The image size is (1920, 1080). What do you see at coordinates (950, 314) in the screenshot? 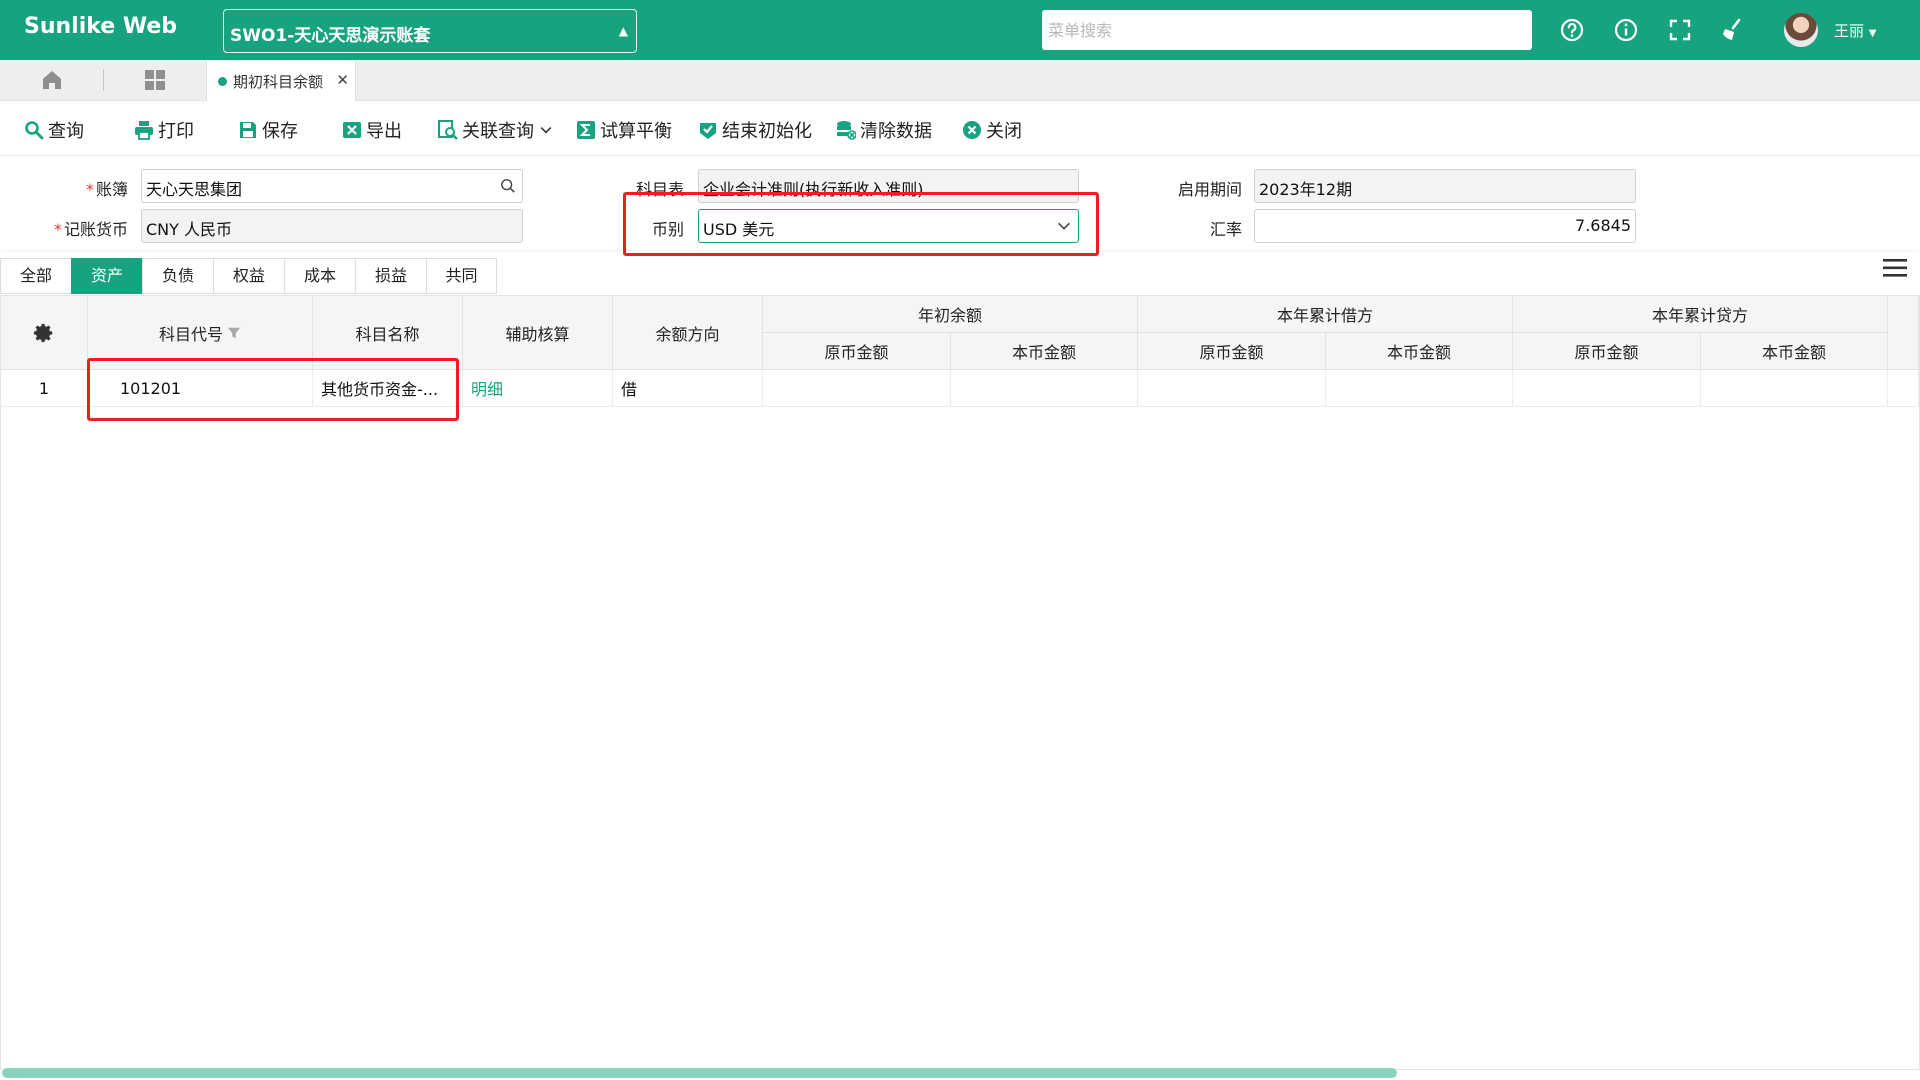
I see `header-group-opening: 年初余额` at bounding box center [950, 314].